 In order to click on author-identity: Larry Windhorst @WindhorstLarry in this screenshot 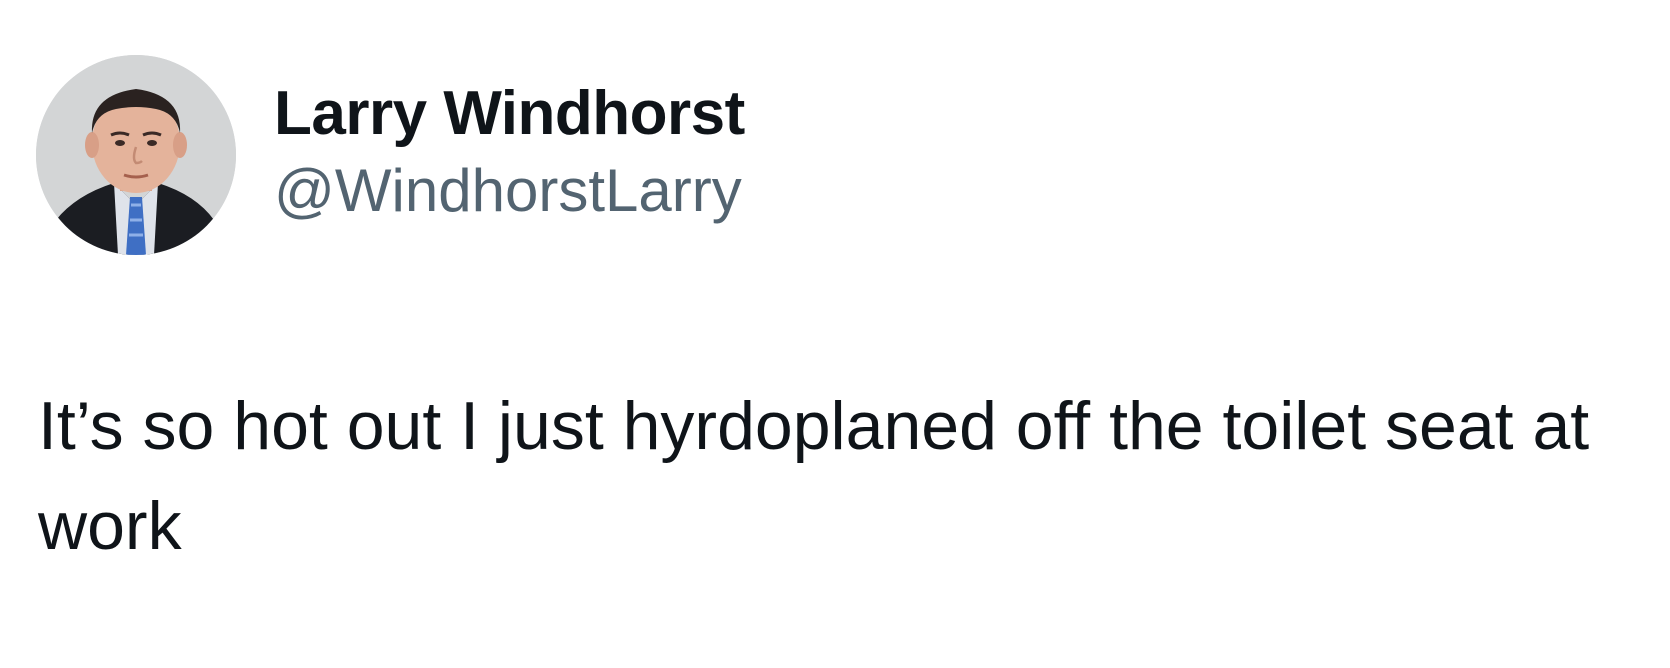, I will do `click(509, 152)`.